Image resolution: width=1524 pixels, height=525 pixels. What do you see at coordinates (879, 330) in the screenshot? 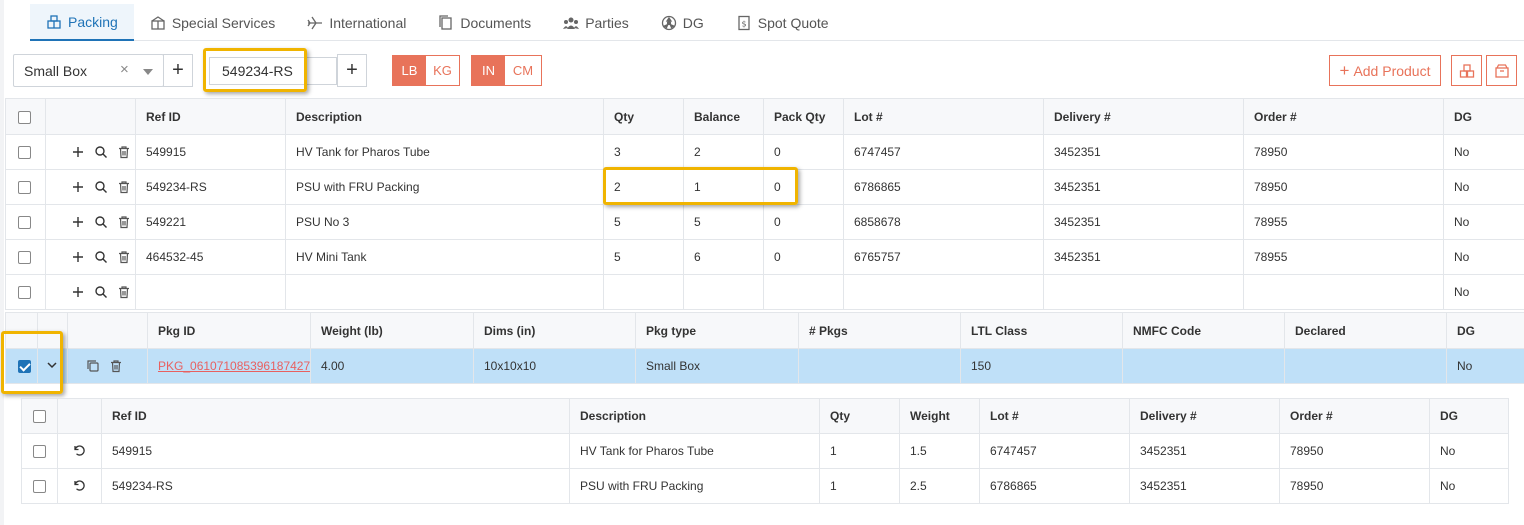
I see `col-num-pkgs: # Pkgs` at bounding box center [879, 330].